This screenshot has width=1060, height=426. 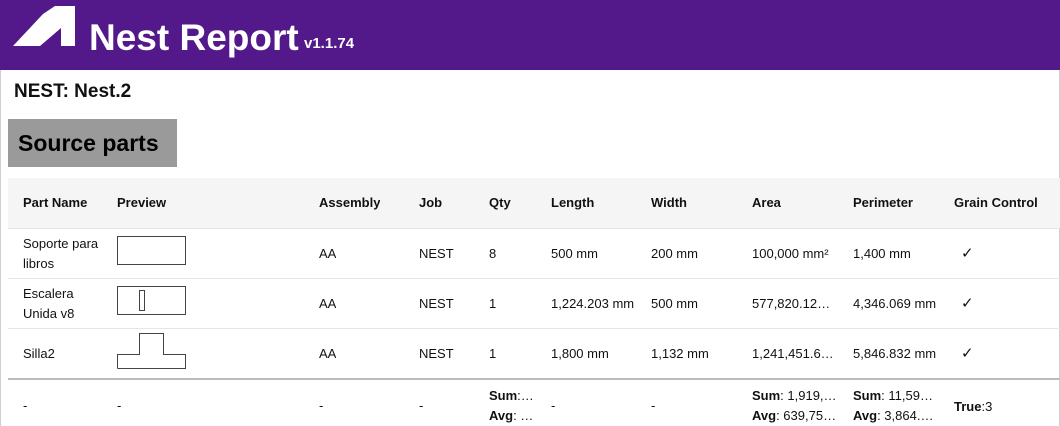 I want to click on t-shape-preview-icon, so click(x=151, y=351).